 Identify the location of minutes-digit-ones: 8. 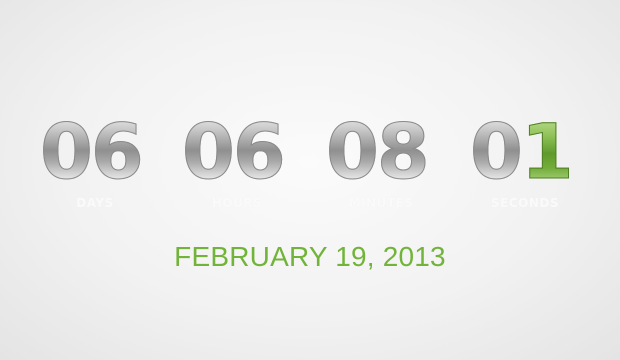
(403, 151).